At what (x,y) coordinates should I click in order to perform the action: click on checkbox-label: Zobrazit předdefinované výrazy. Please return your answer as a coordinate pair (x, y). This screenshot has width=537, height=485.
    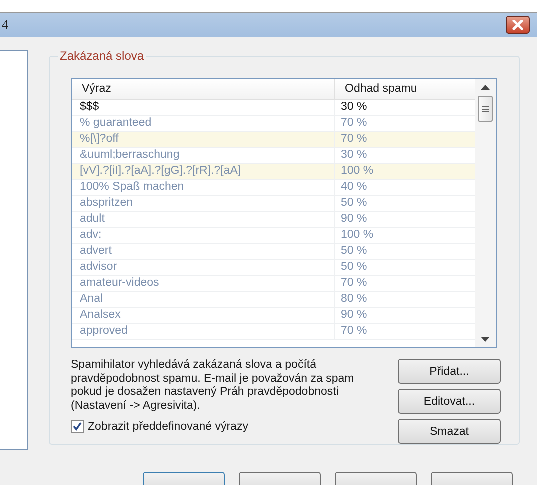
    Looking at the image, I should click on (168, 426).